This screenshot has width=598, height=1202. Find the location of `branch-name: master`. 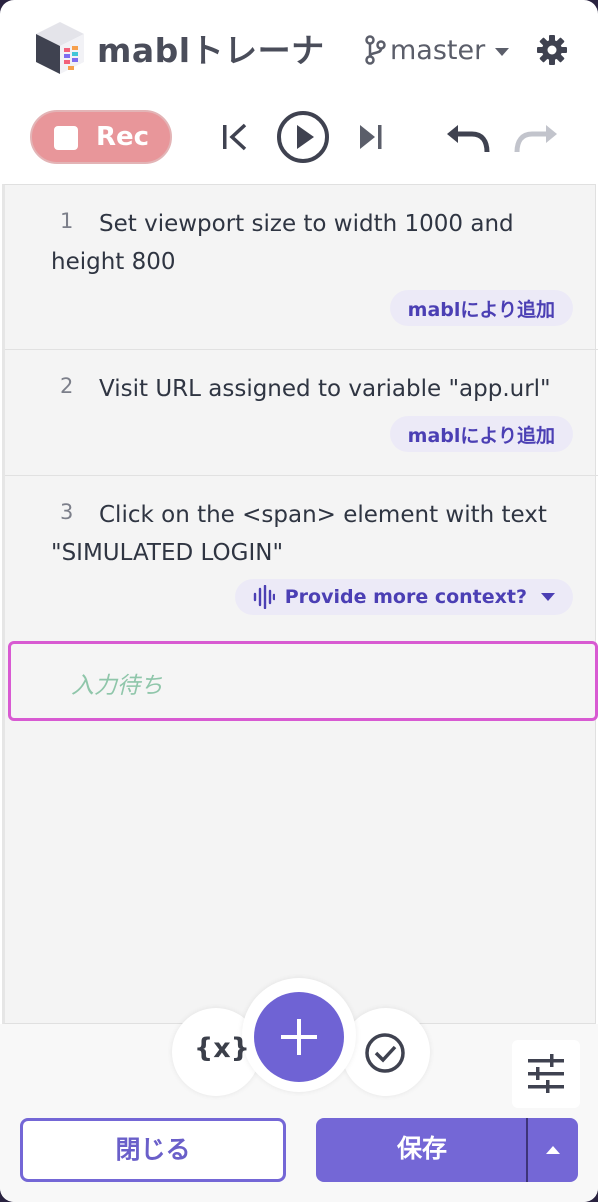

branch-name: master is located at coordinates (438, 50).